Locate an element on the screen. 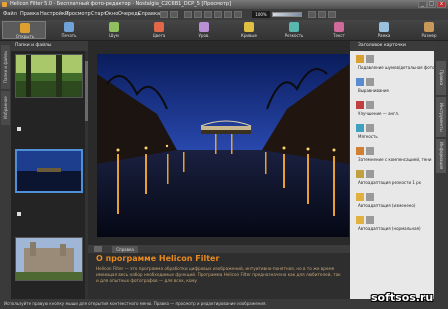 This screenshot has height=309, width=448. zoom-value: 100% is located at coordinates (261, 14).